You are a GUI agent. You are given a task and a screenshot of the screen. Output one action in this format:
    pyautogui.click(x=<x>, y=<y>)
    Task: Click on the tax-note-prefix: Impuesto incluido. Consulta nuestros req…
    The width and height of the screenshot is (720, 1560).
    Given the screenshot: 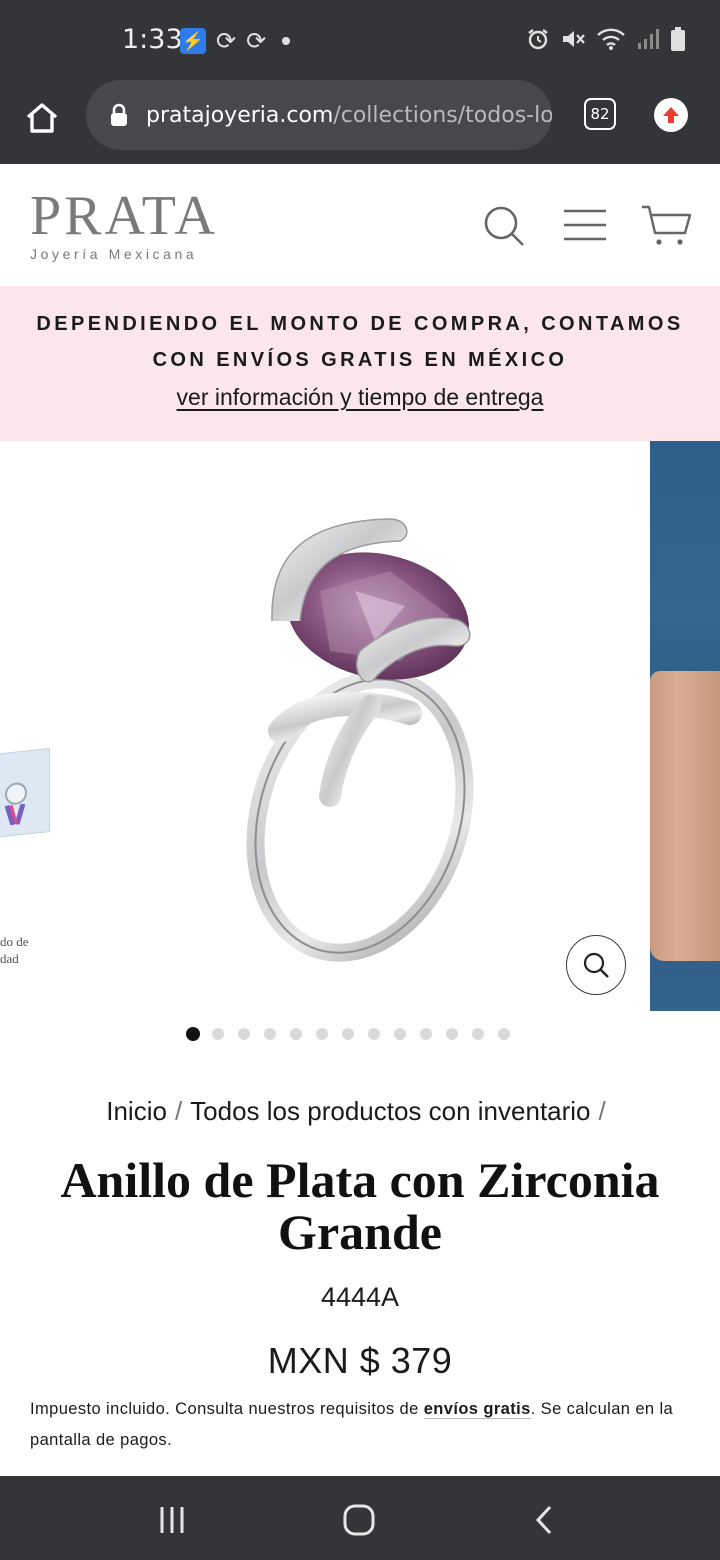 What is the action you would take?
    pyautogui.click(x=227, y=1409)
    